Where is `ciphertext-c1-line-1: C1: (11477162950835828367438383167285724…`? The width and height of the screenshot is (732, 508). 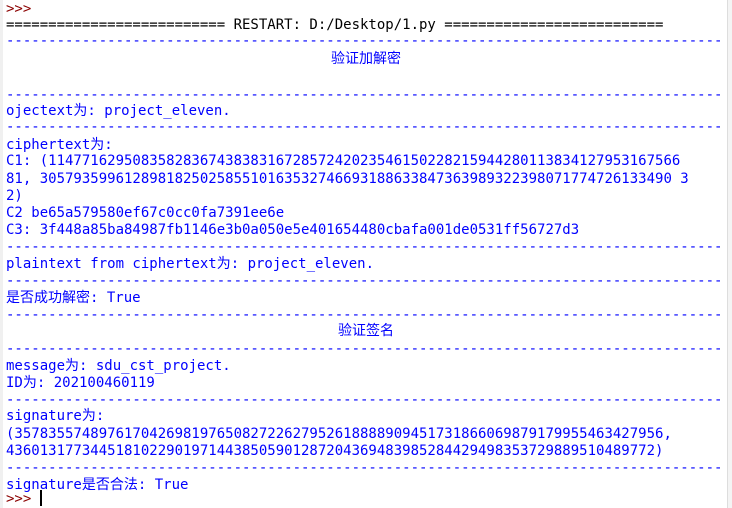 ciphertext-c1-line-1: C1: (11477162950835828367438383167285724… is located at coordinates (343, 161).